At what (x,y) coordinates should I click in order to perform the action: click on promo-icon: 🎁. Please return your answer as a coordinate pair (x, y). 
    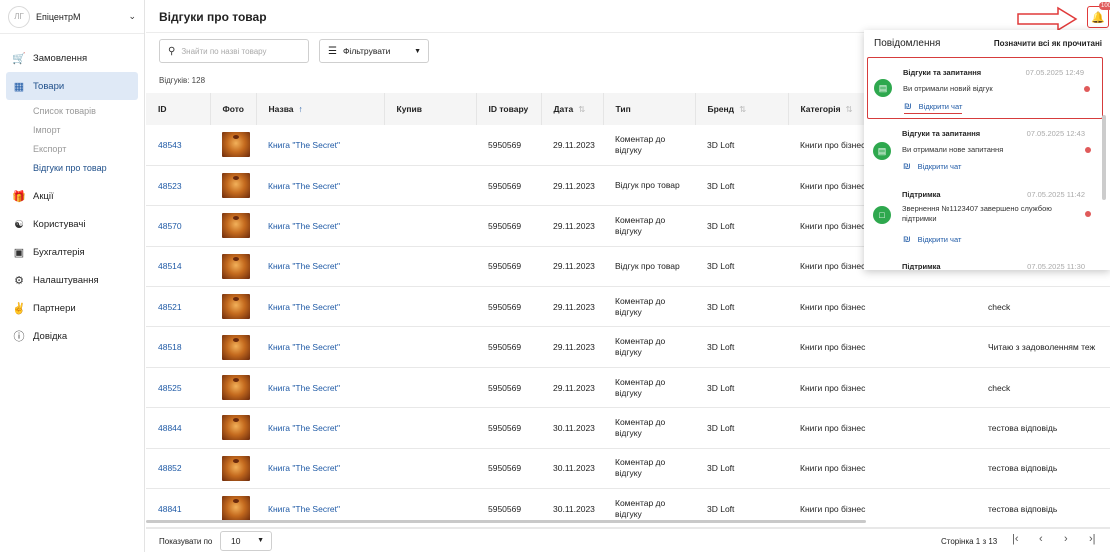
    Looking at the image, I should click on (19, 196).